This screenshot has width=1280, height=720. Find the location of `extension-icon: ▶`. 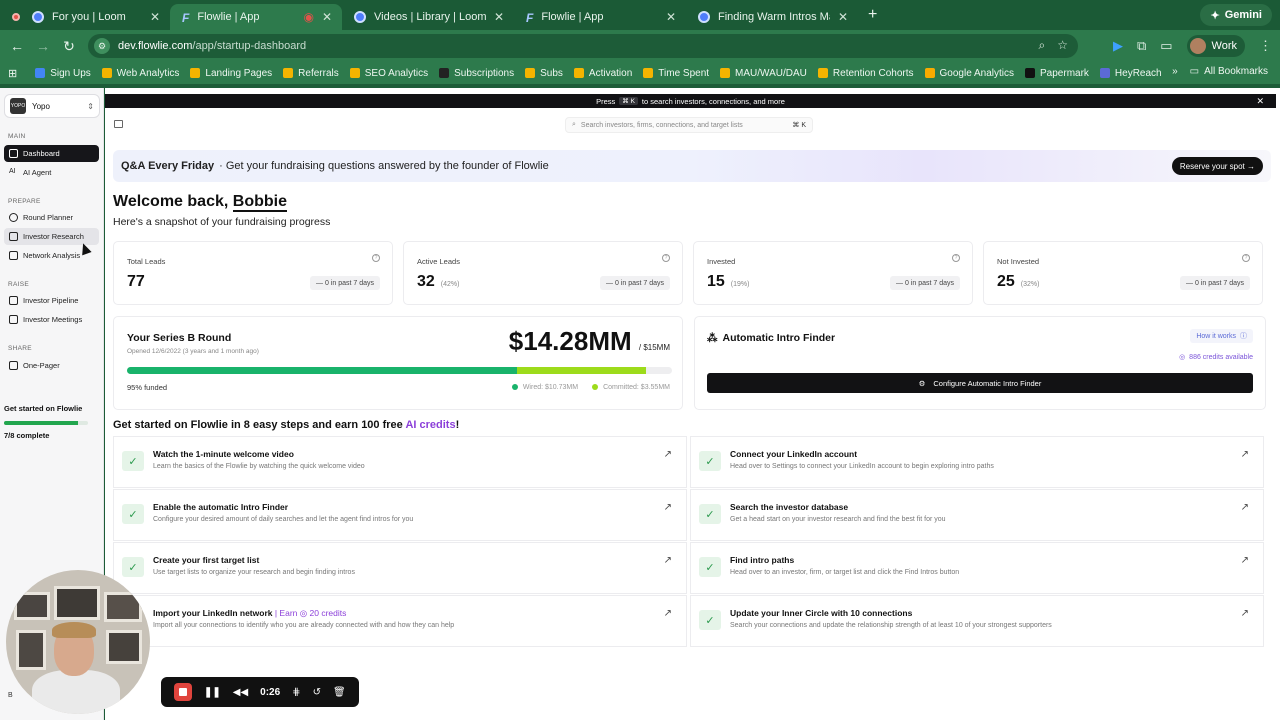

extension-icon: ▶ is located at coordinates (1118, 46).